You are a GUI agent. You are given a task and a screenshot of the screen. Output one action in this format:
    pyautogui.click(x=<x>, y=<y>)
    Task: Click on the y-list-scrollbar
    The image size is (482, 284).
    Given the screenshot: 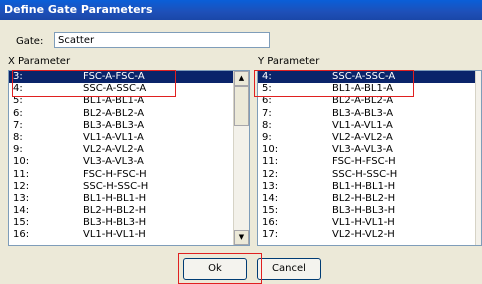 What is the action you would take?
    pyautogui.click(x=478, y=158)
    